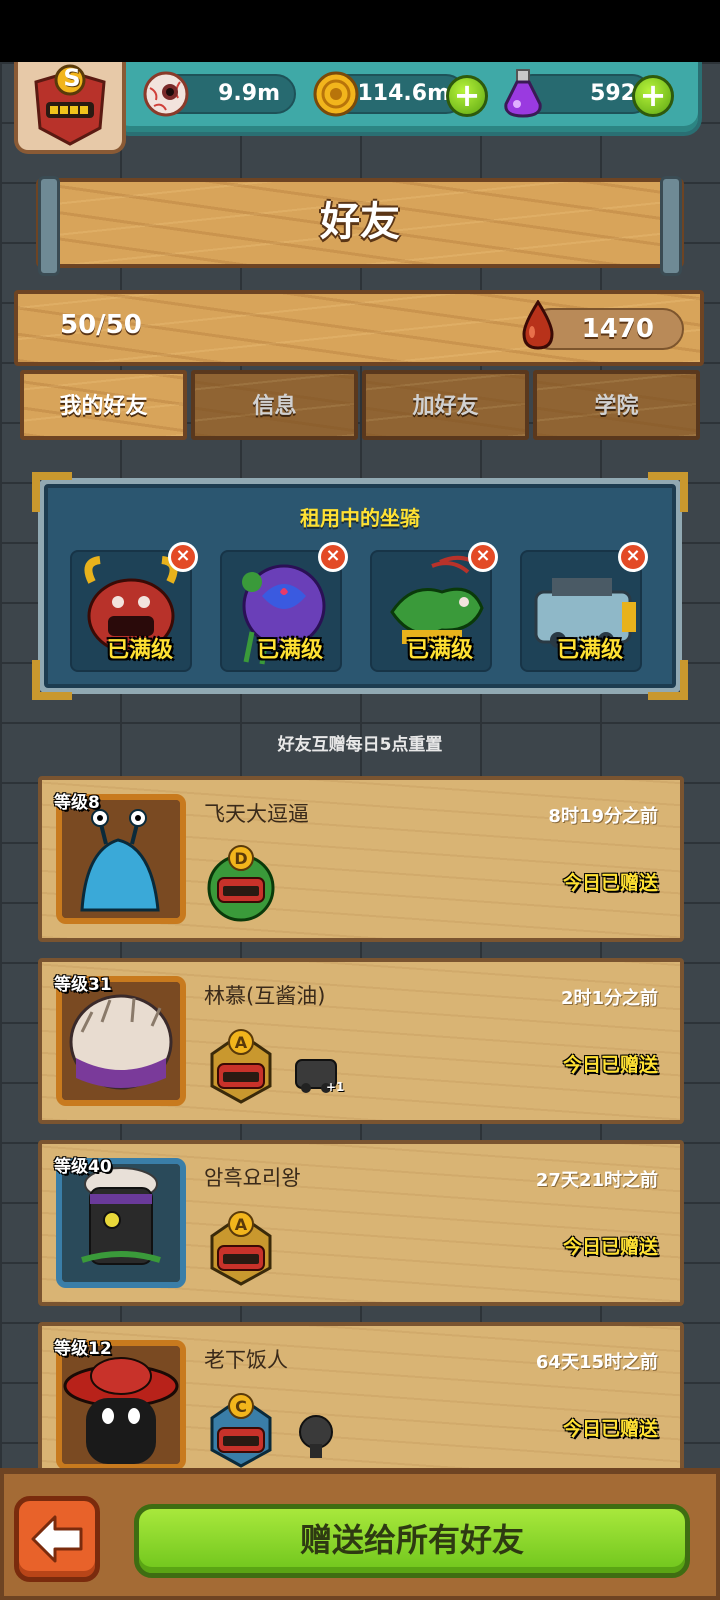  I want to click on friend-count: 50/50, so click(101, 325).